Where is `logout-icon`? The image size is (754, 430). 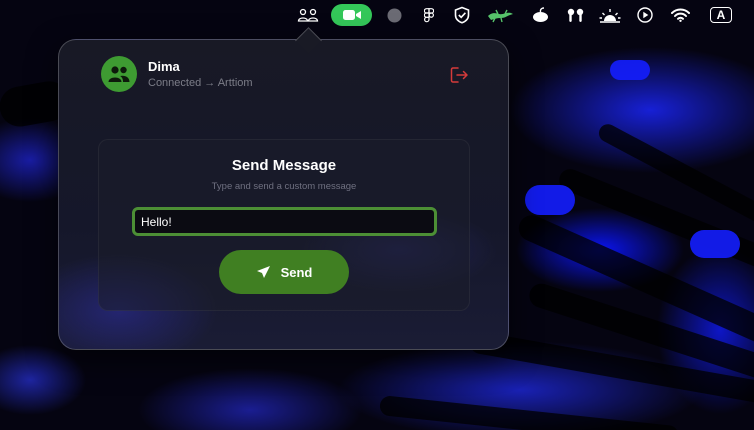 logout-icon is located at coordinates (459, 75).